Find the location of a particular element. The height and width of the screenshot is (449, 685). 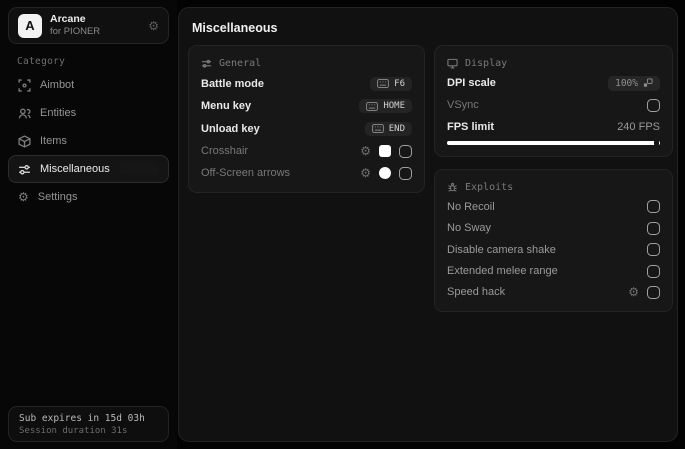

disable-camera-shake-checkbox is located at coordinates (653, 250).